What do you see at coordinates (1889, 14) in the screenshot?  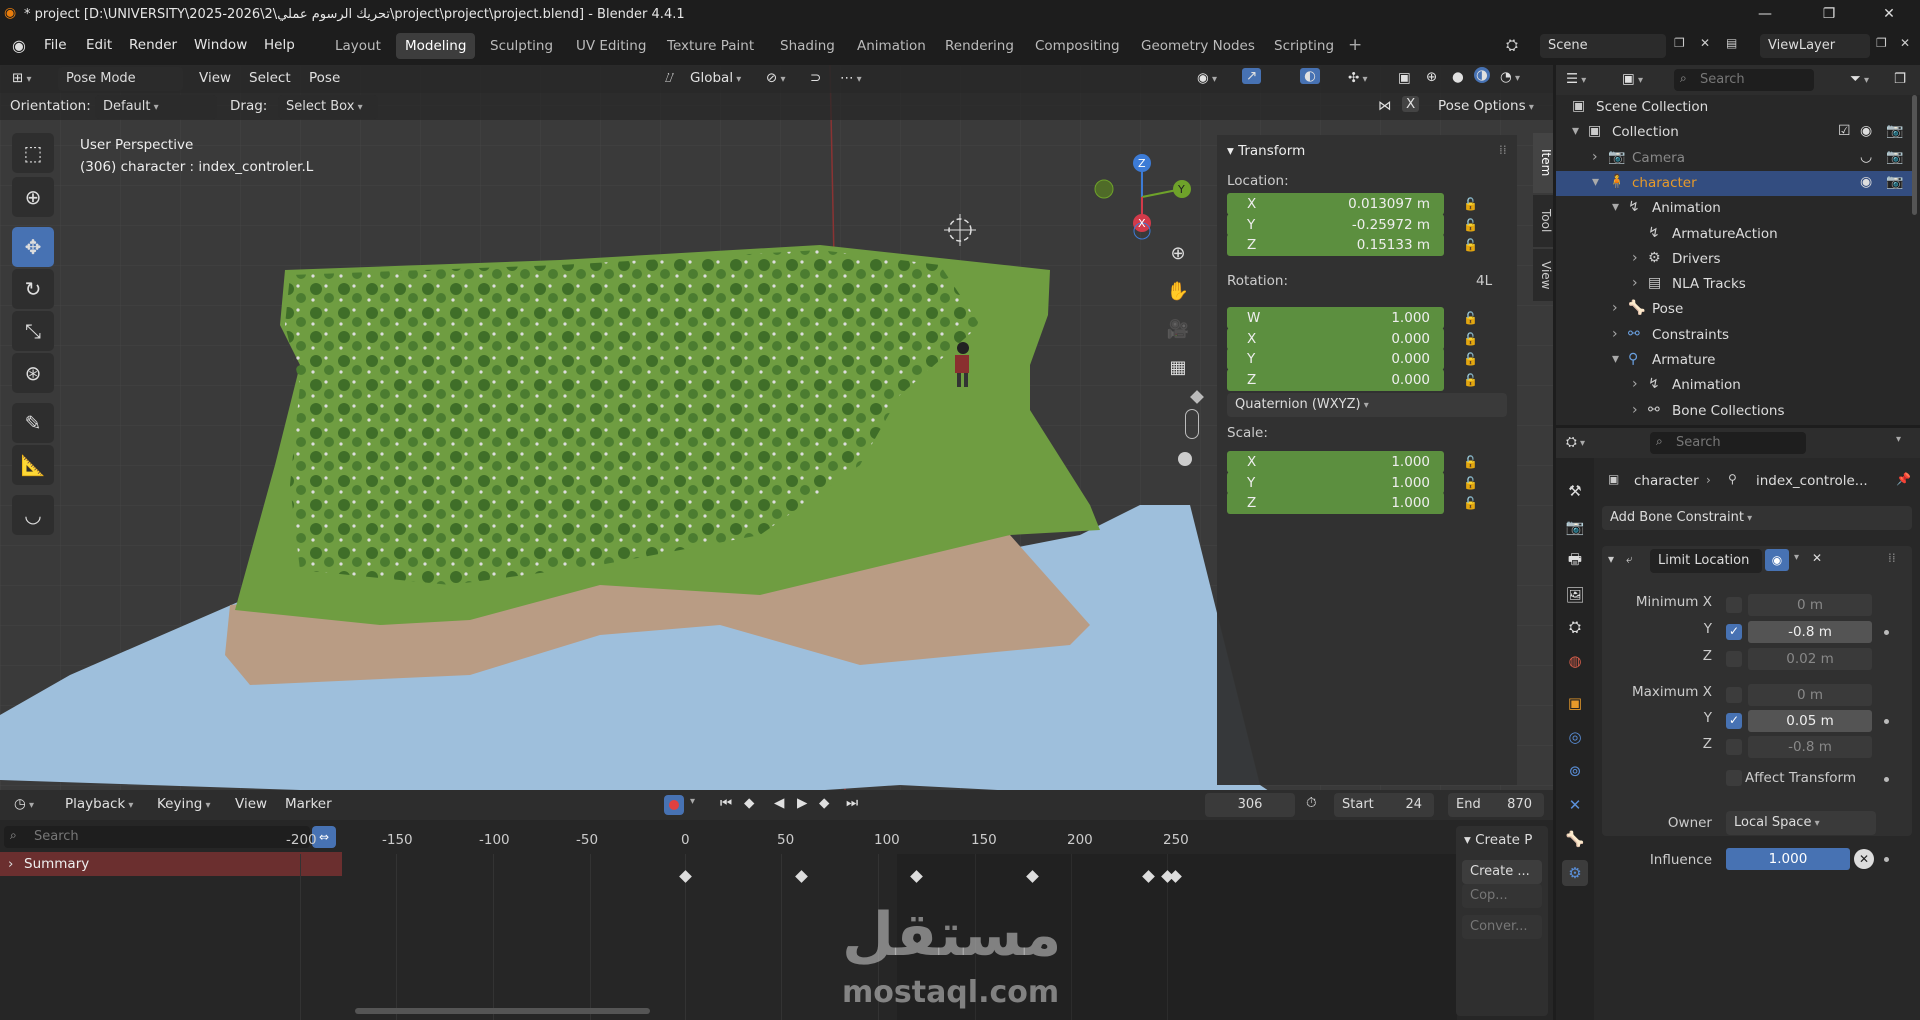 I see `close-icon: ✕` at bounding box center [1889, 14].